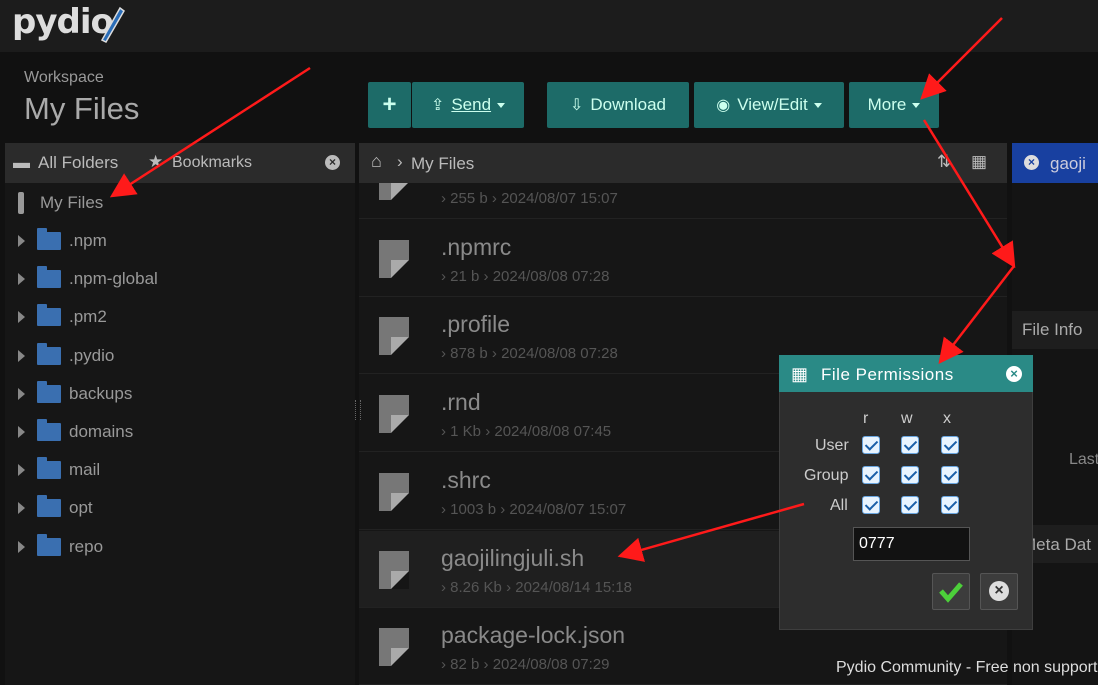 The height and width of the screenshot is (685, 1098). What do you see at coordinates (156, 161) in the screenshot?
I see `star-icon: ★` at bounding box center [156, 161].